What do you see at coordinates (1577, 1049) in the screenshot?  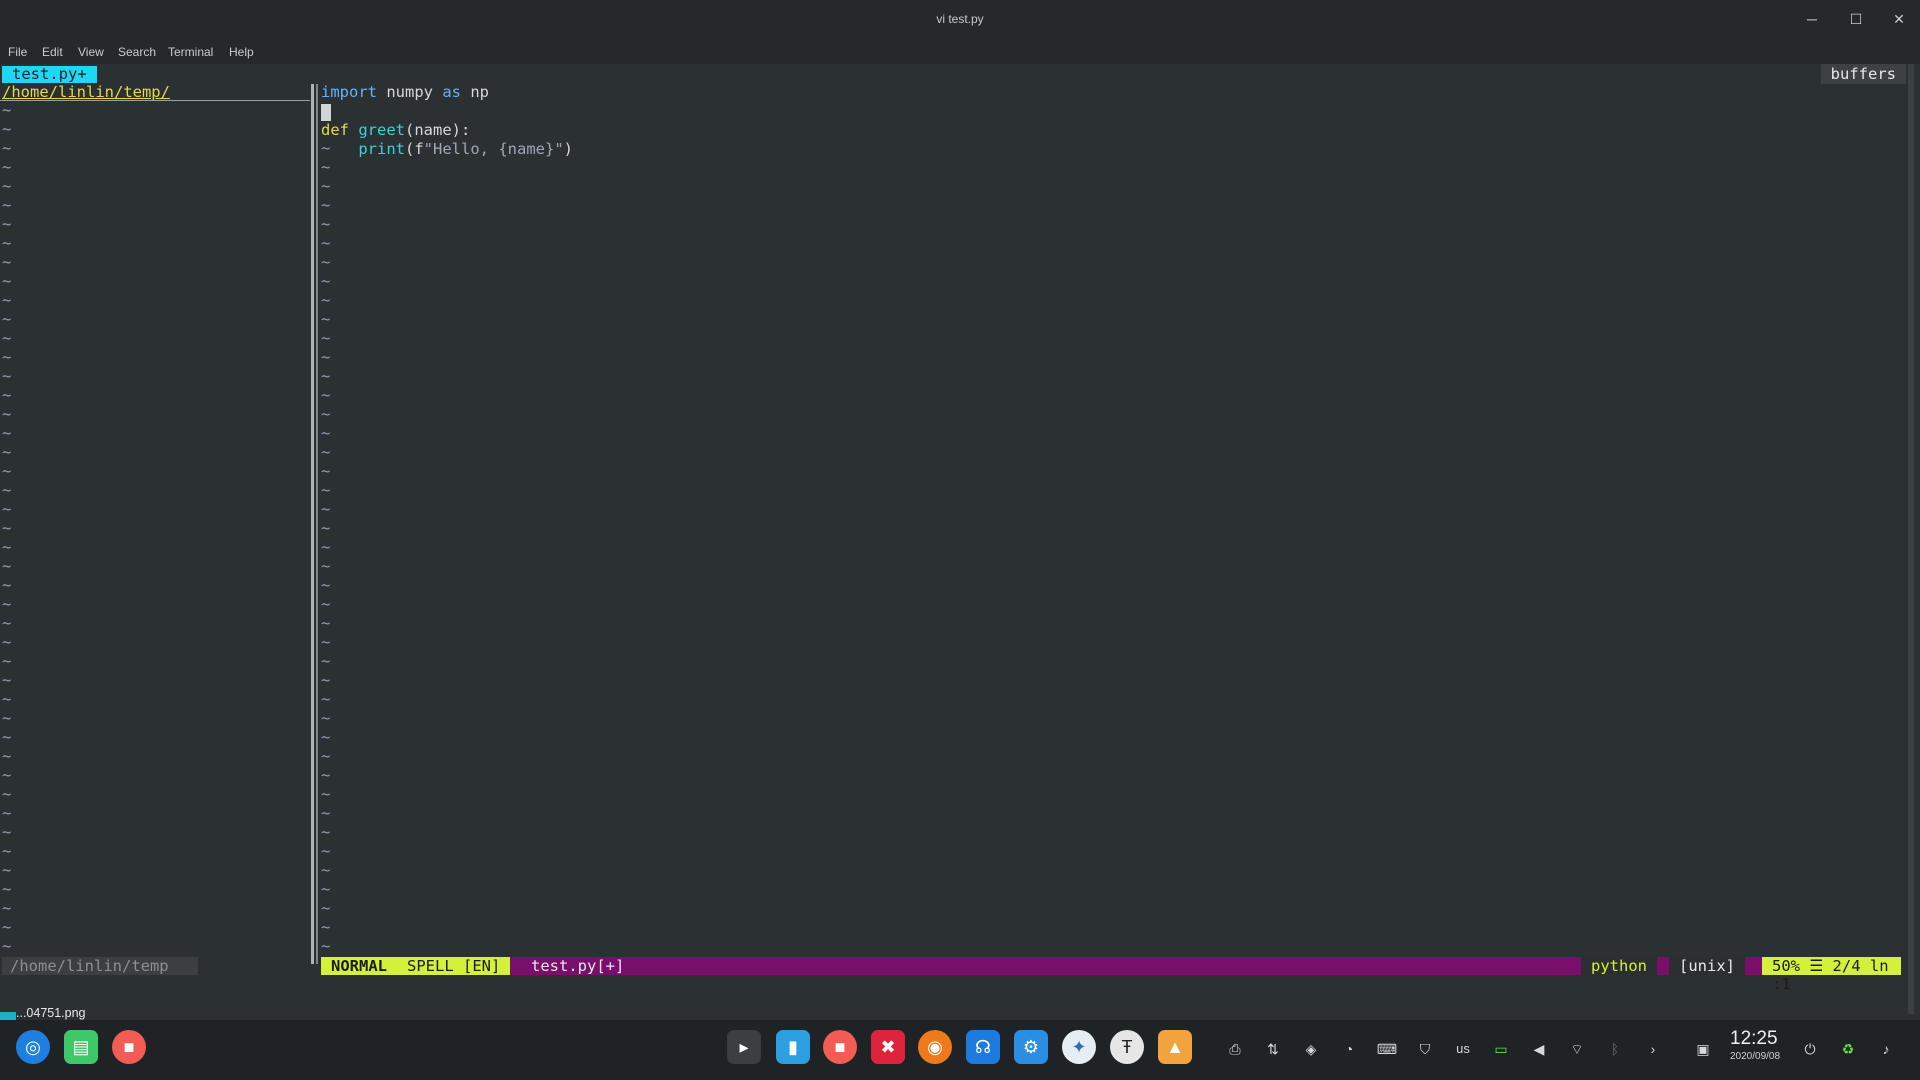 I see `wifi-icon: ⌔` at bounding box center [1577, 1049].